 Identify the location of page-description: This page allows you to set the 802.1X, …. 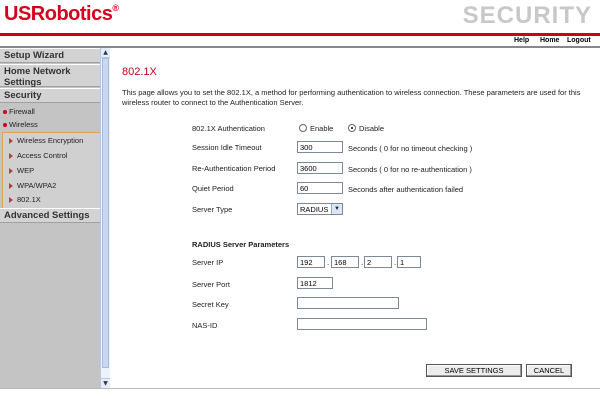
(351, 97).